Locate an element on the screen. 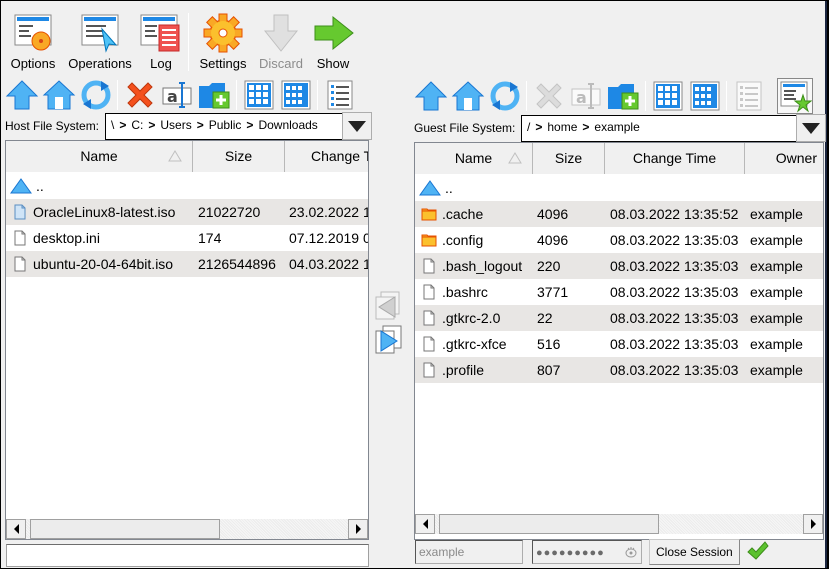  close-session-label: Close Session is located at coordinates (694, 552).